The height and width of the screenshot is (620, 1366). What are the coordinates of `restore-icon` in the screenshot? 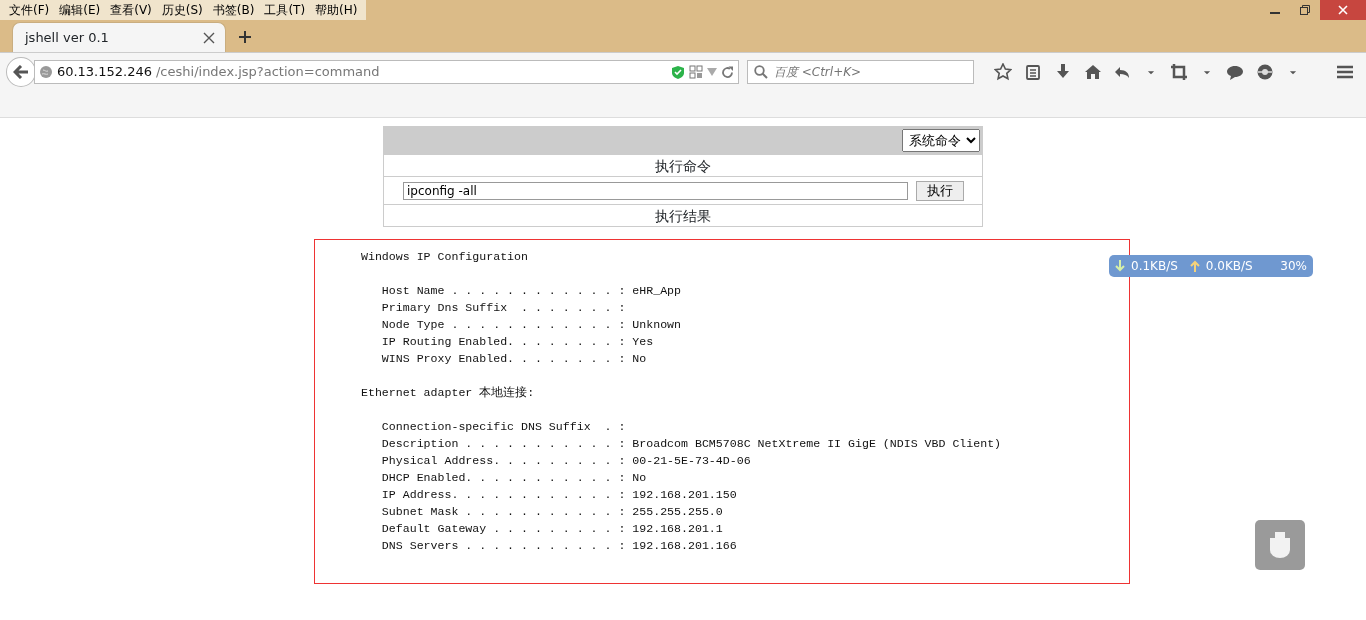 It's located at (1305, 10).